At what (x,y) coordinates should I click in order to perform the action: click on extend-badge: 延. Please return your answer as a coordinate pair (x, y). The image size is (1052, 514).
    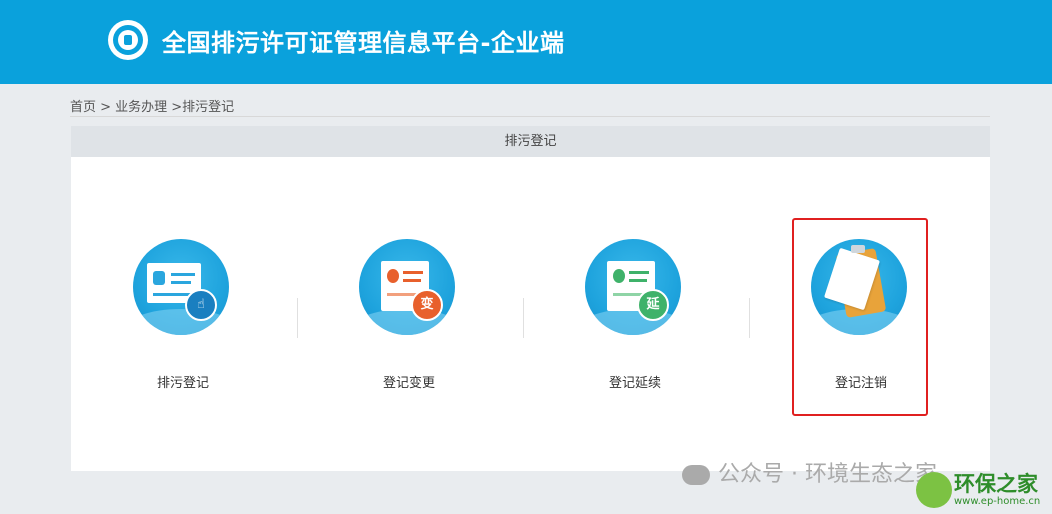
    Looking at the image, I should click on (653, 305).